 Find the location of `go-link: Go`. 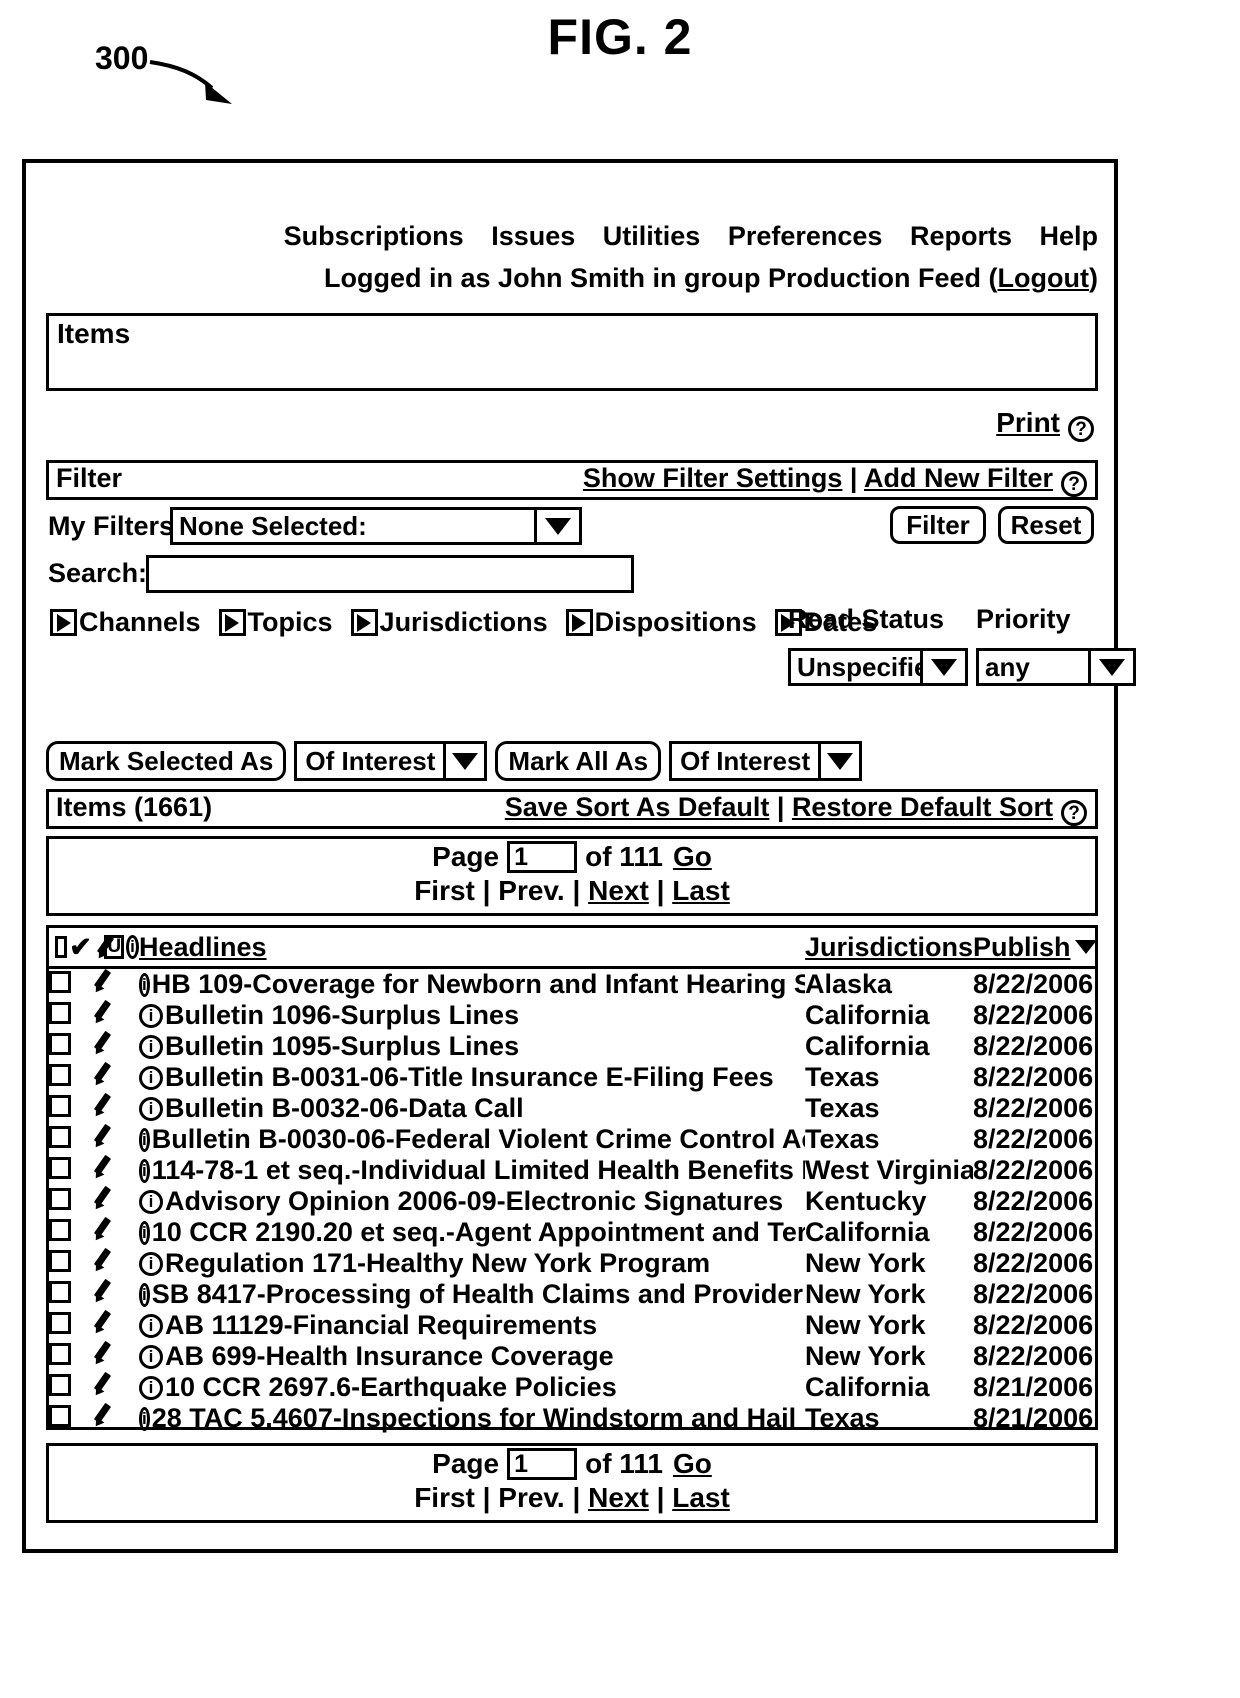

go-link: Go is located at coordinates (692, 1464).